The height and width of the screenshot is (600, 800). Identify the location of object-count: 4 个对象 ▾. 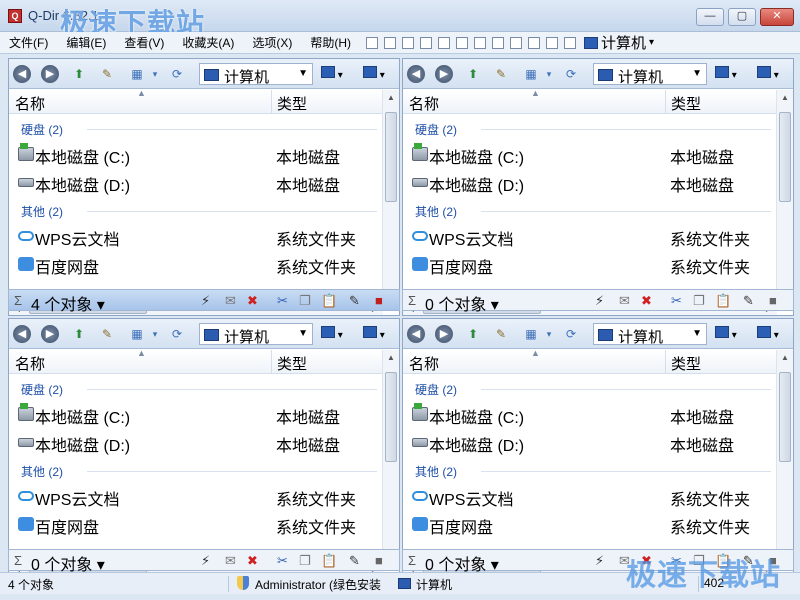
(68, 303).